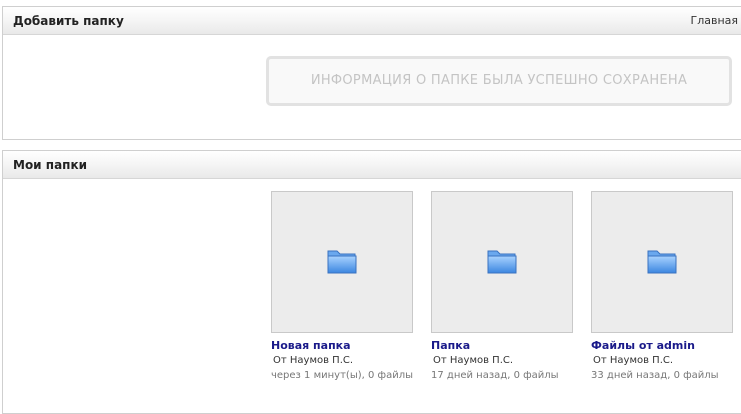 This screenshot has height=414, width=741. What do you see at coordinates (50, 165) in the screenshot?
I see `my-folders-title: Мои папки` at bounding box center [50, 165].